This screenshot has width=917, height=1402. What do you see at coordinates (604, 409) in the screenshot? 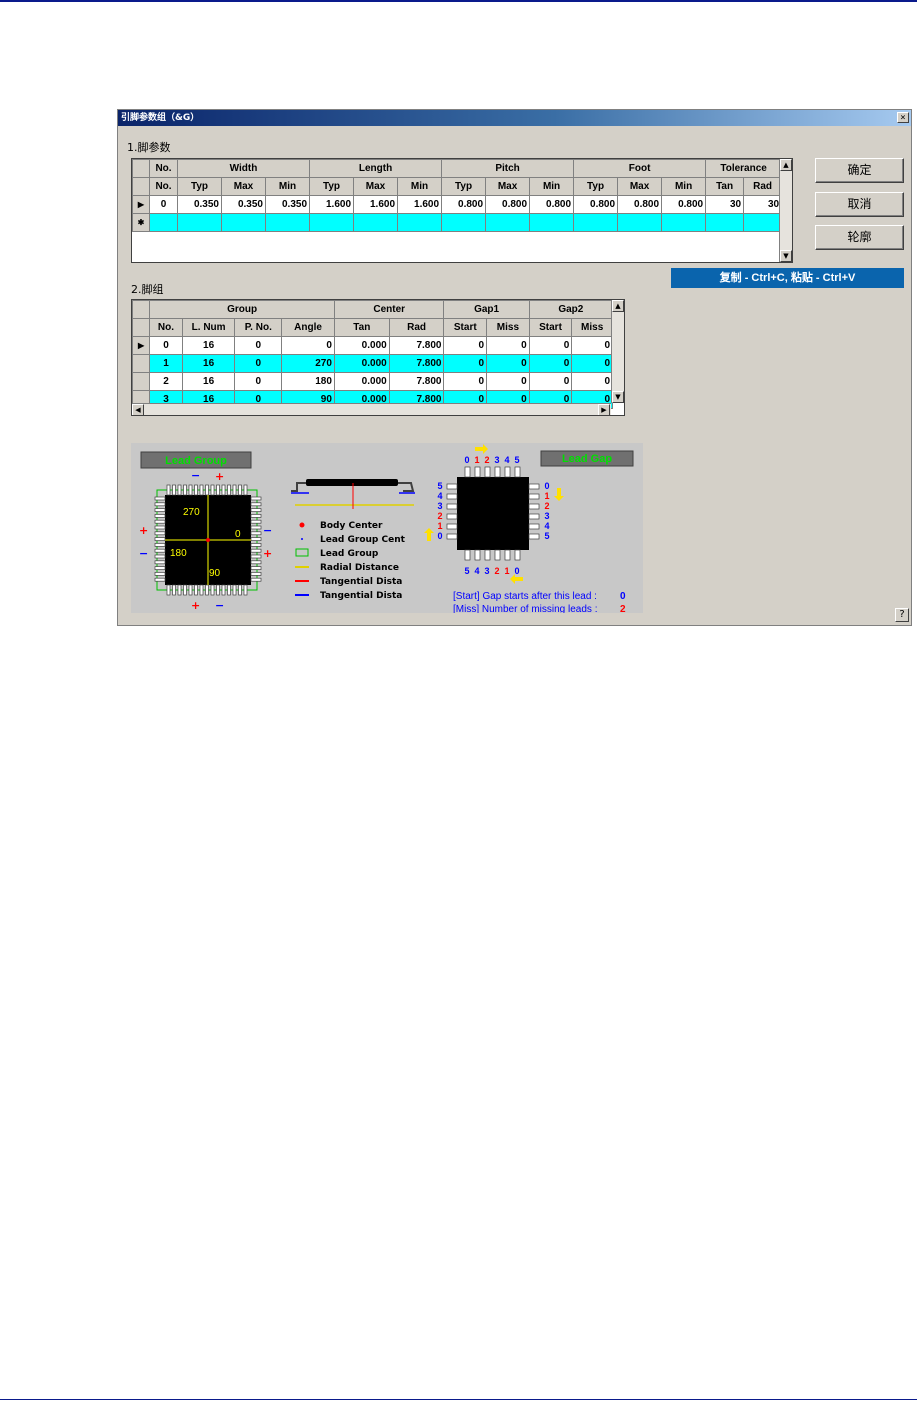
I see `scroll-right-button: ▶` at bounding box center [604, 409].